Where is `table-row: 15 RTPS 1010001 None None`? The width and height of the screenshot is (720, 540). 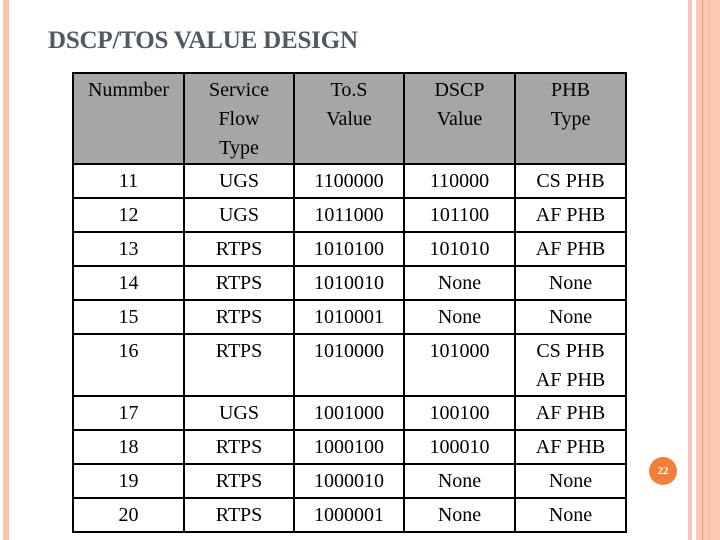 table-row: 15 RTPS 1010001 None None is located at coordinates (349, 317).